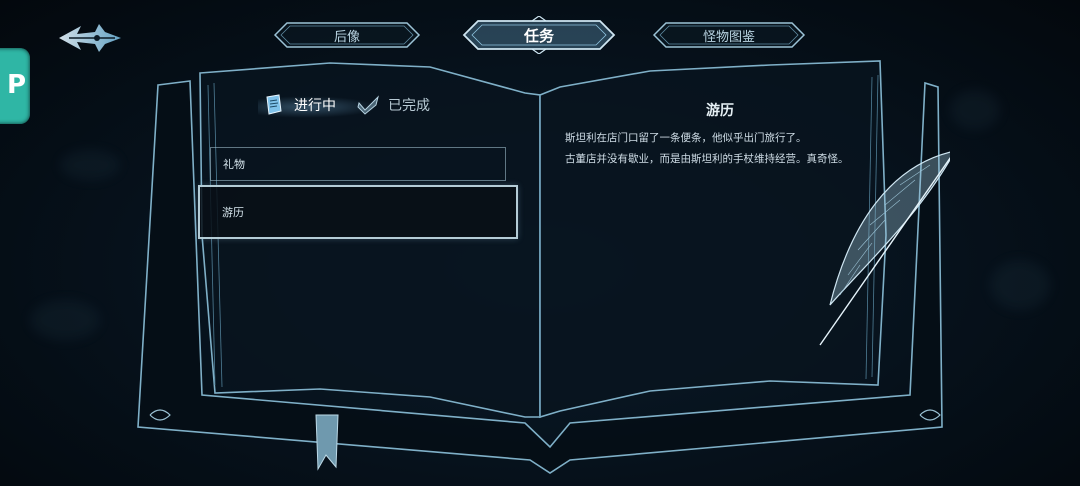  What do you see at coordinates (233, 212) in the screenshot?
I see `quest-title: 游历` at bounding box center [233, 212].